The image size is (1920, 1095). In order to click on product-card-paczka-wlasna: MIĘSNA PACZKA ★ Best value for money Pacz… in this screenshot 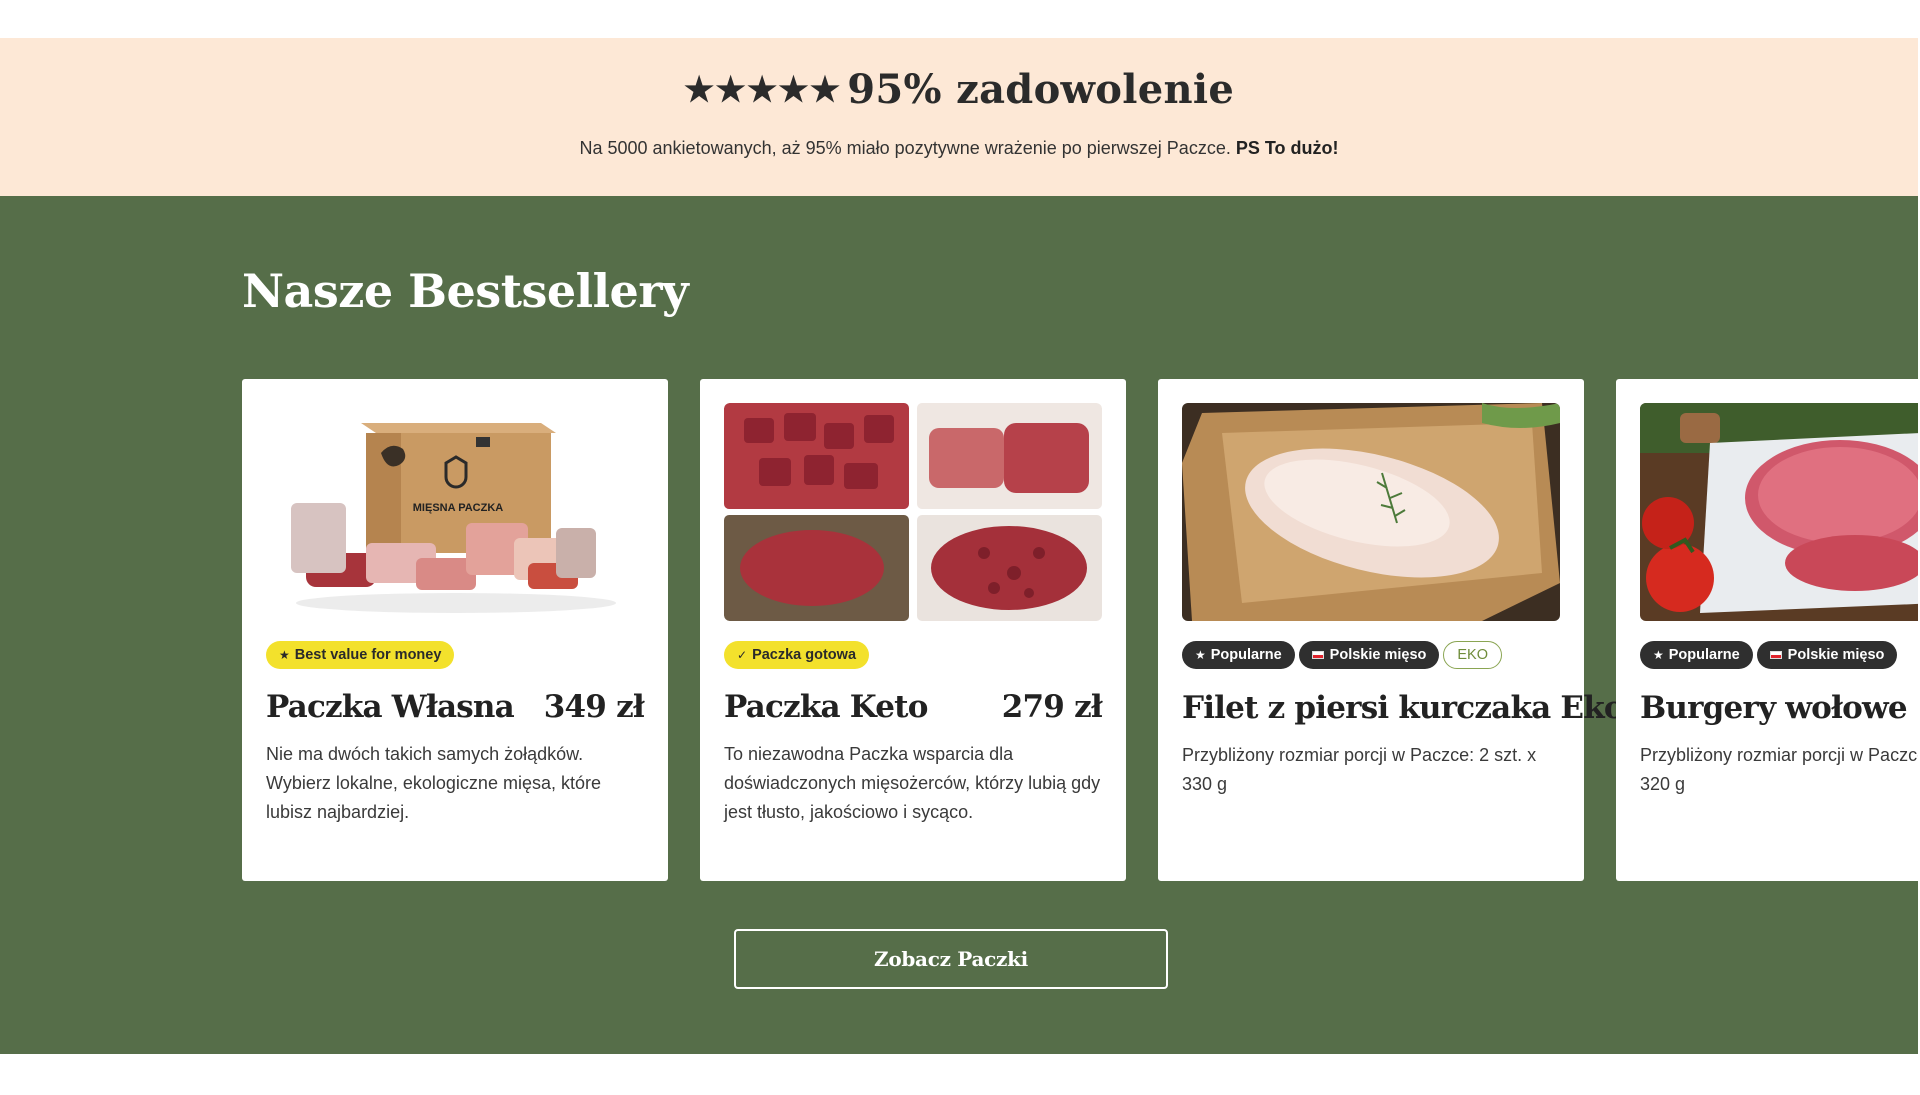, I will do `click(455, 630)`.